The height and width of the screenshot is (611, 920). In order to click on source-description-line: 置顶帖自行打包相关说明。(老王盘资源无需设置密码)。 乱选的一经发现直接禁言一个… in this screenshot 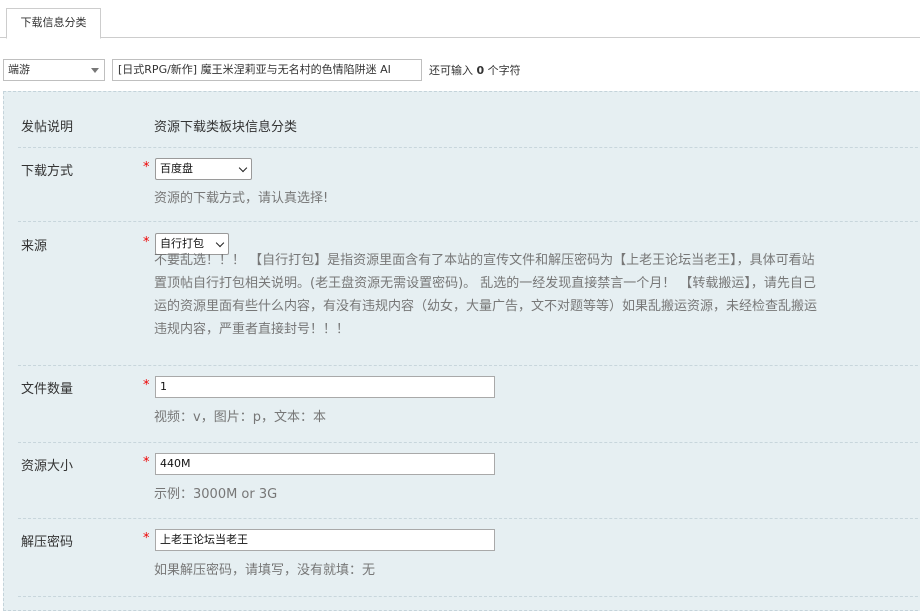, I will do `click(485, 283)`.